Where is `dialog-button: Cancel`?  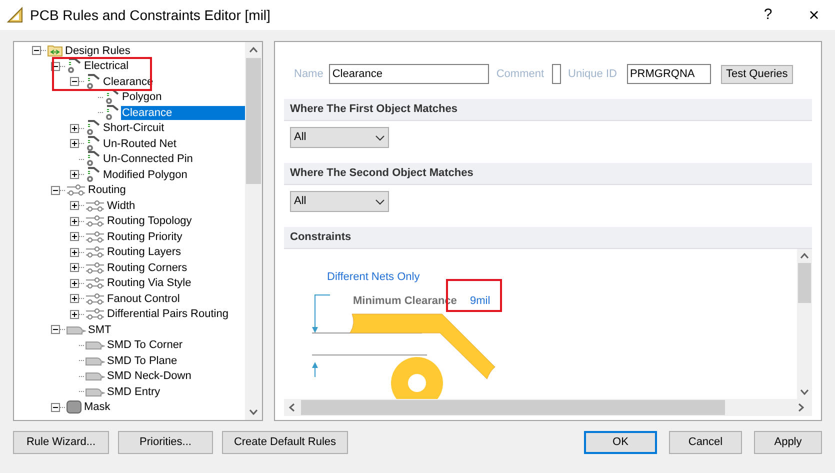 dialog-button: Cancel is located at coordinates (705, 442).